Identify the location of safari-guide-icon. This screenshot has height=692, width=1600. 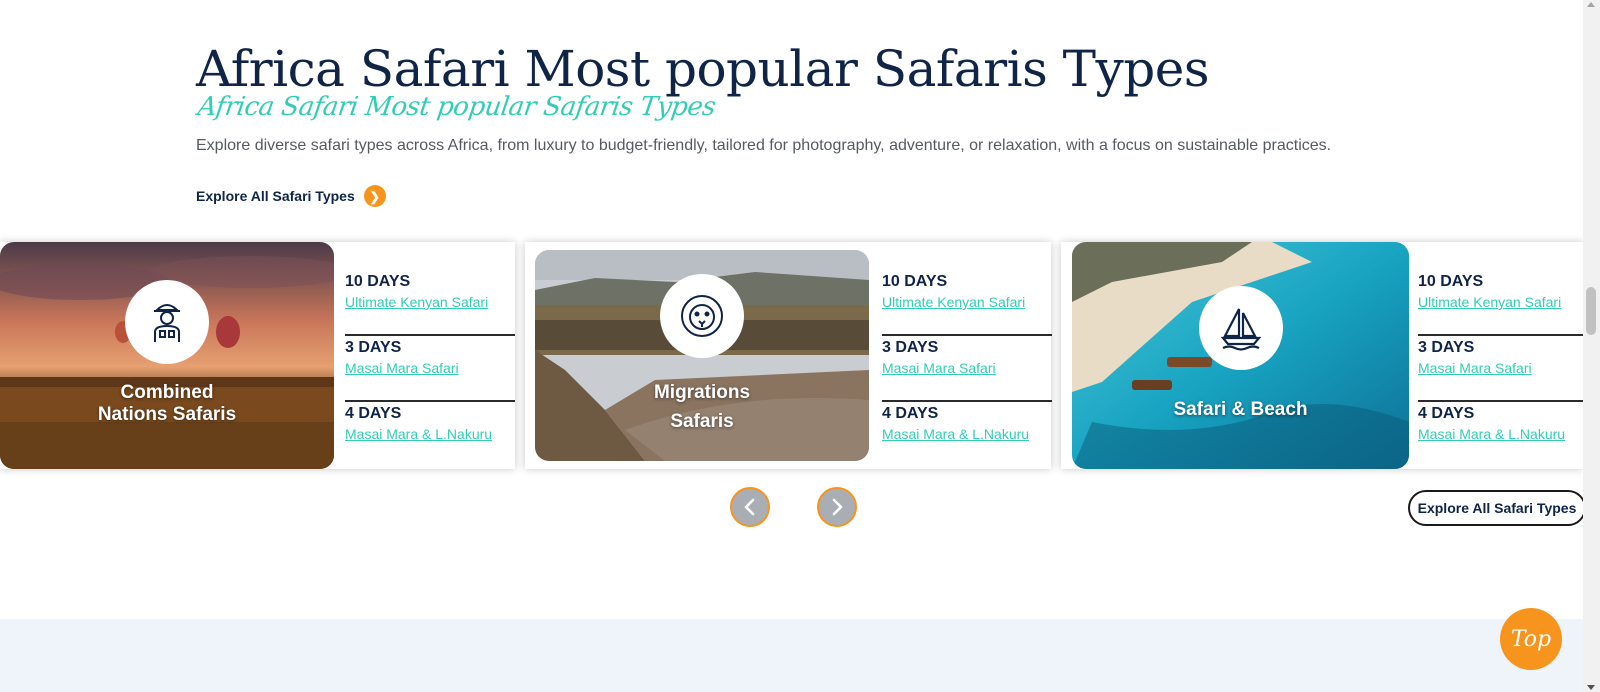
(167, 323).